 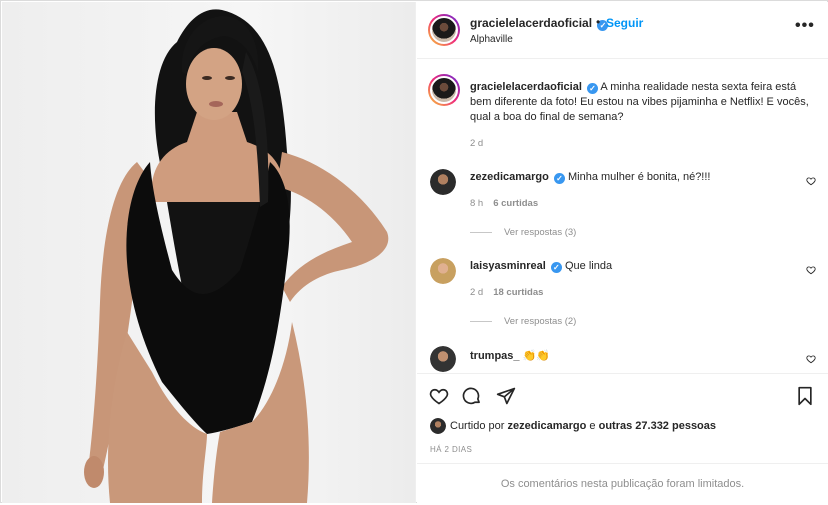 I want to click on liked-by-prefix: Curtido por, so click(x=477, y=426).